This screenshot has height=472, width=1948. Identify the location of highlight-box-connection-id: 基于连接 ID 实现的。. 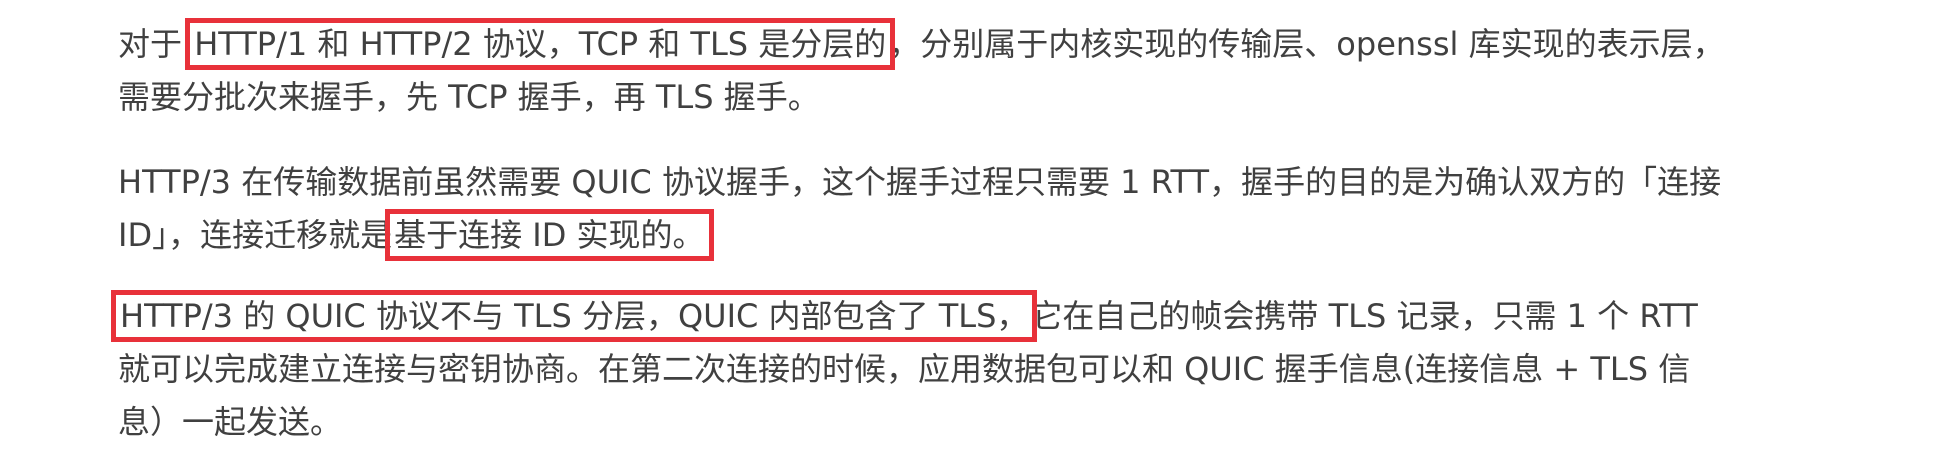
(549, 235).